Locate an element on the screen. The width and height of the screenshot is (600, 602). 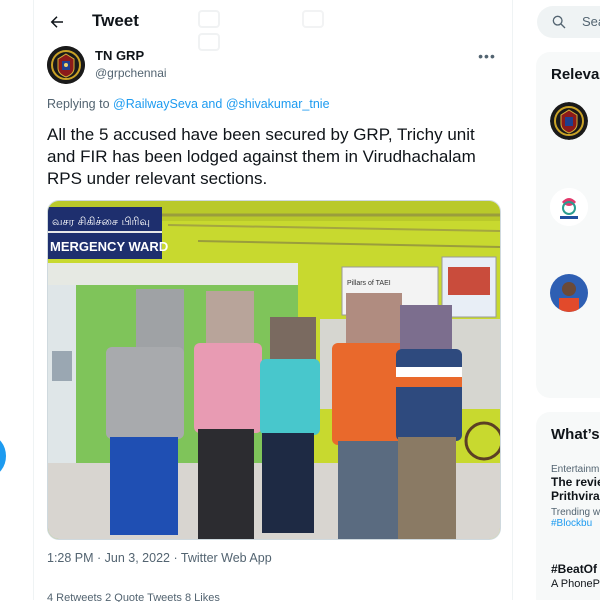
right-sidebar: Sea Releva is located at coordinates (556, 300).